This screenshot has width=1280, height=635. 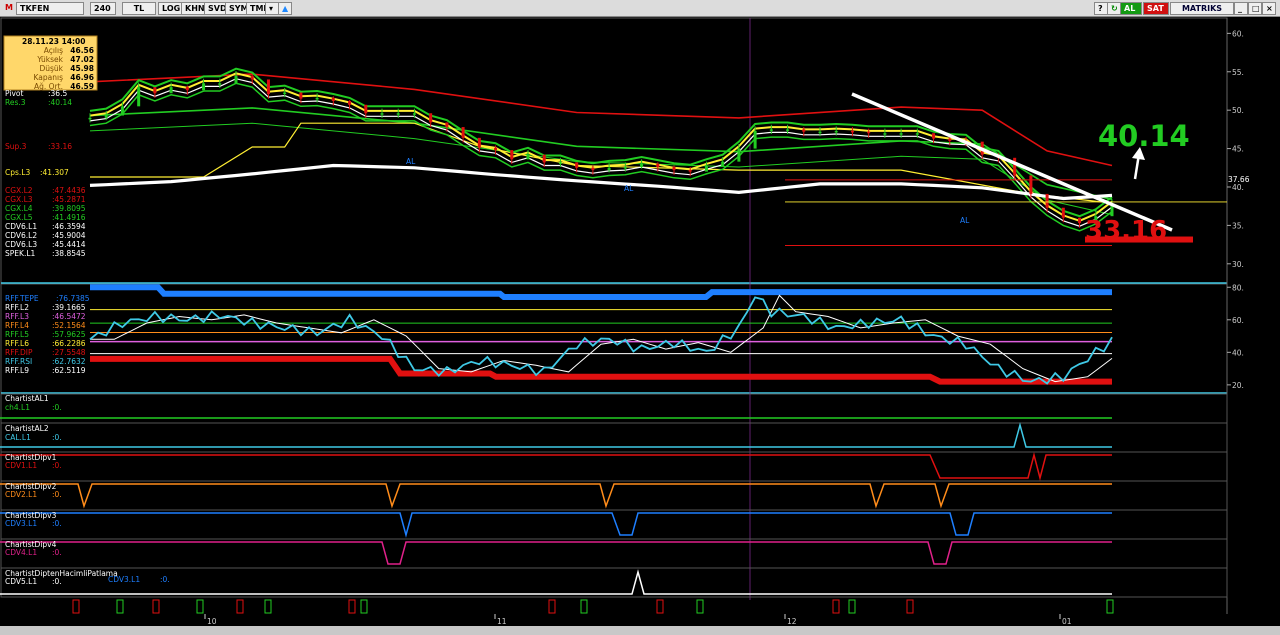 I want to click on legend-sup3-value: :33.16, so click(x=60, y=146).